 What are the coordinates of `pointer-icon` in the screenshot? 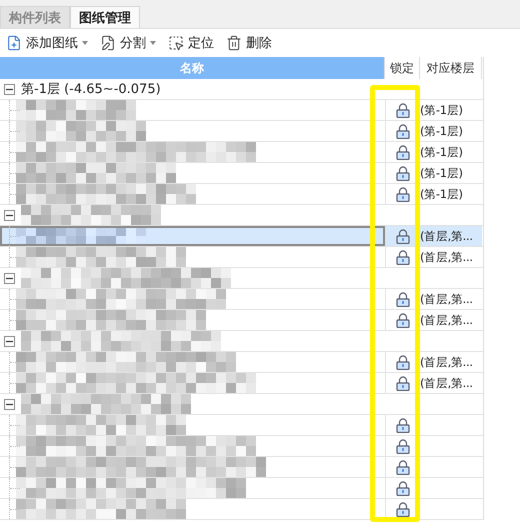 It's located at (176, 43).